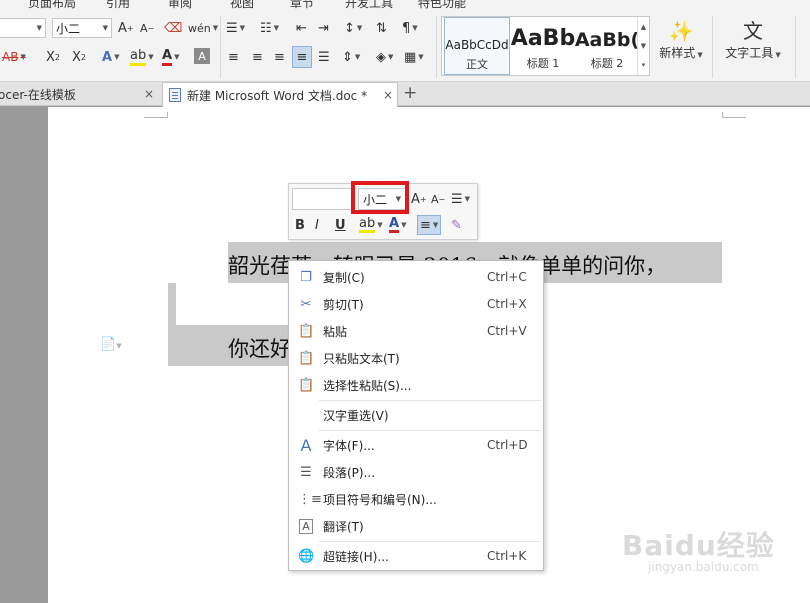 The image size is (810, 603). Describe the element at coordinates (323, 199) in the screenshot. I see `mini-font-name-combo` at that location.